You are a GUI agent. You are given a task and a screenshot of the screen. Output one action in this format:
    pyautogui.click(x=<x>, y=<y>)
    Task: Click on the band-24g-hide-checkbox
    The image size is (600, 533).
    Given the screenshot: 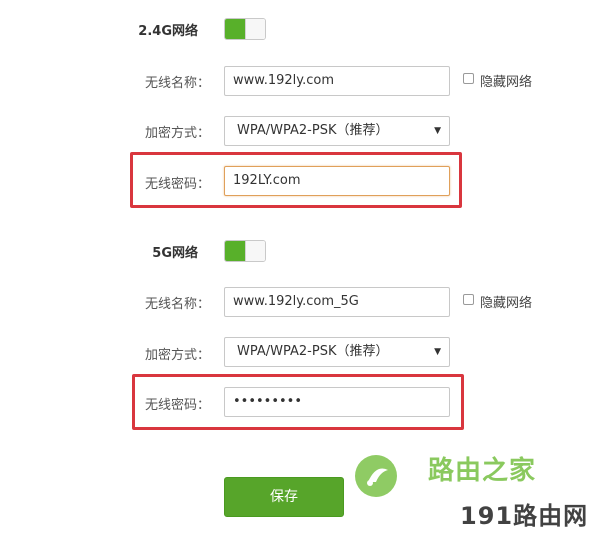 What is the action you would take?
    pyautogui.click(x=468, y=78)
    